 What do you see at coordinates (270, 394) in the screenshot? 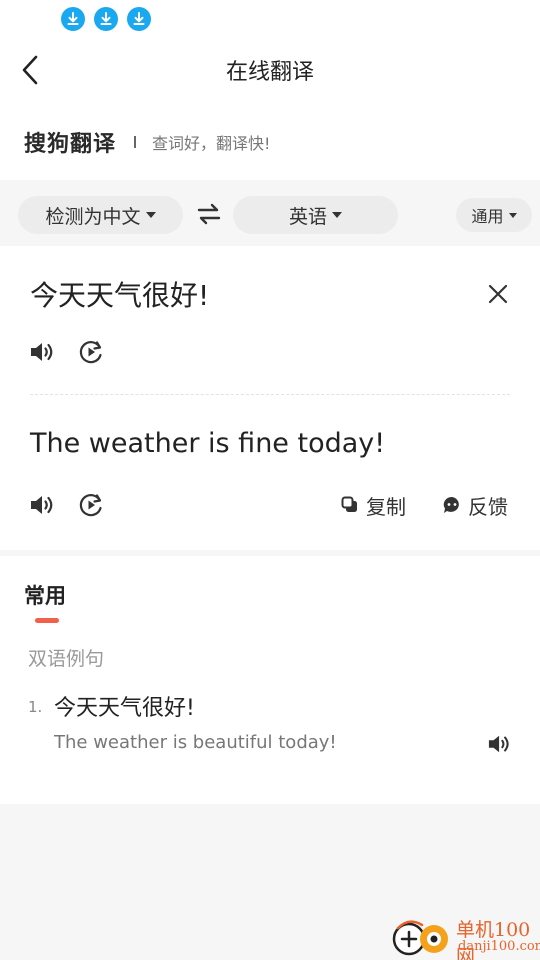
I see `divider` at bounding box center [270, 394].